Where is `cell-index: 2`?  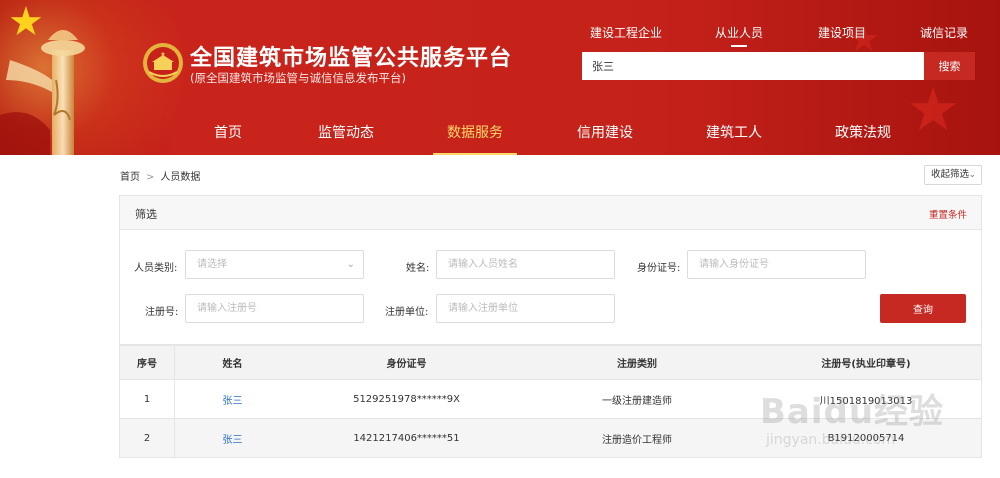
cell-index: 2 is located at coordinates (147, 438).